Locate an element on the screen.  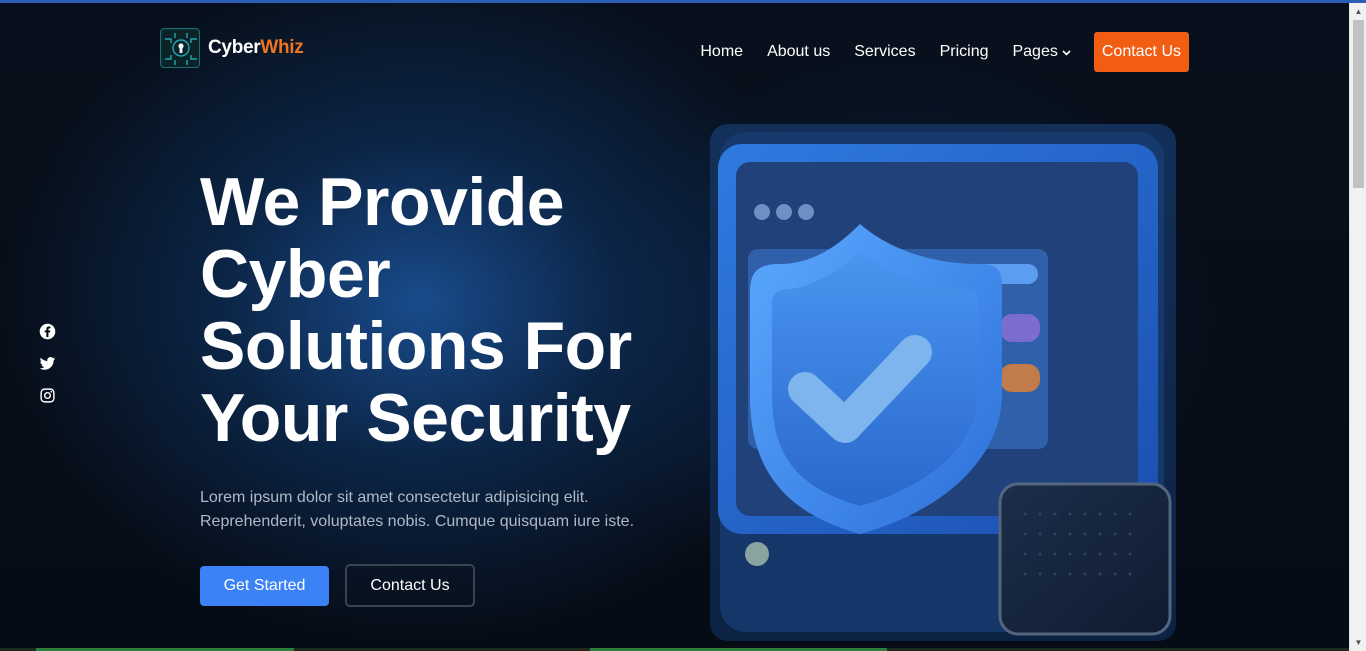
nav-pricing: Pricing is located at coordinates (964, 52).